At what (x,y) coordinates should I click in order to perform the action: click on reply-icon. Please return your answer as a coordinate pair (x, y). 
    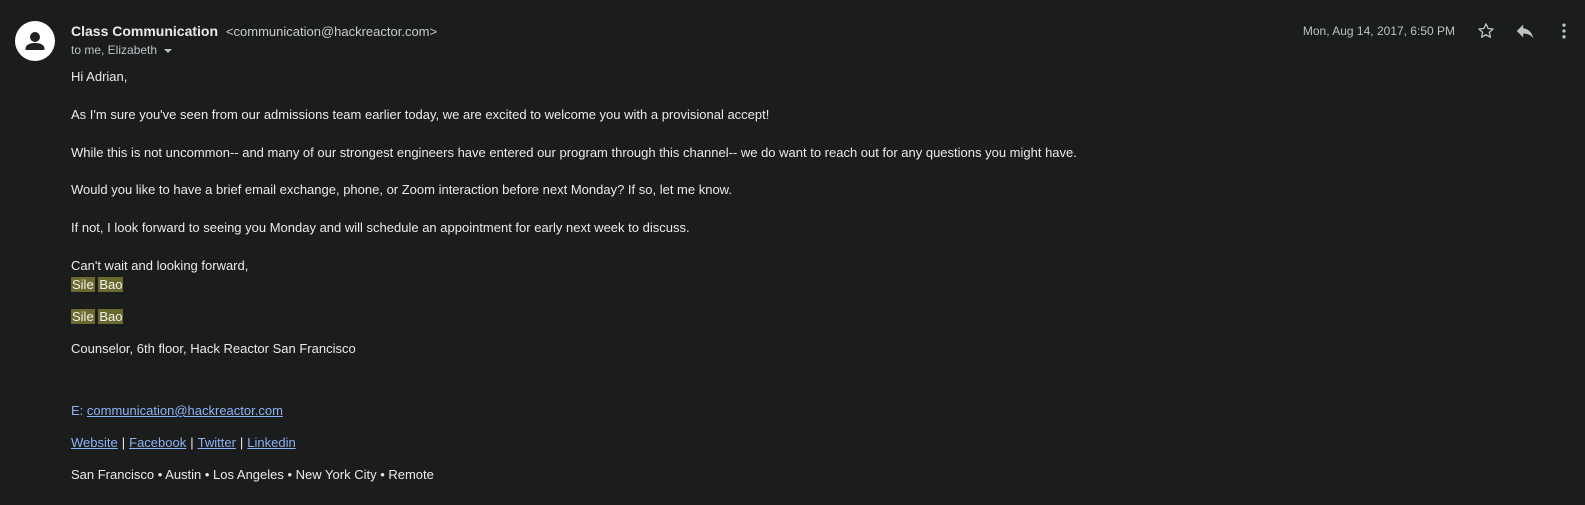
    Looking at the image, I should click on (1525, 31).